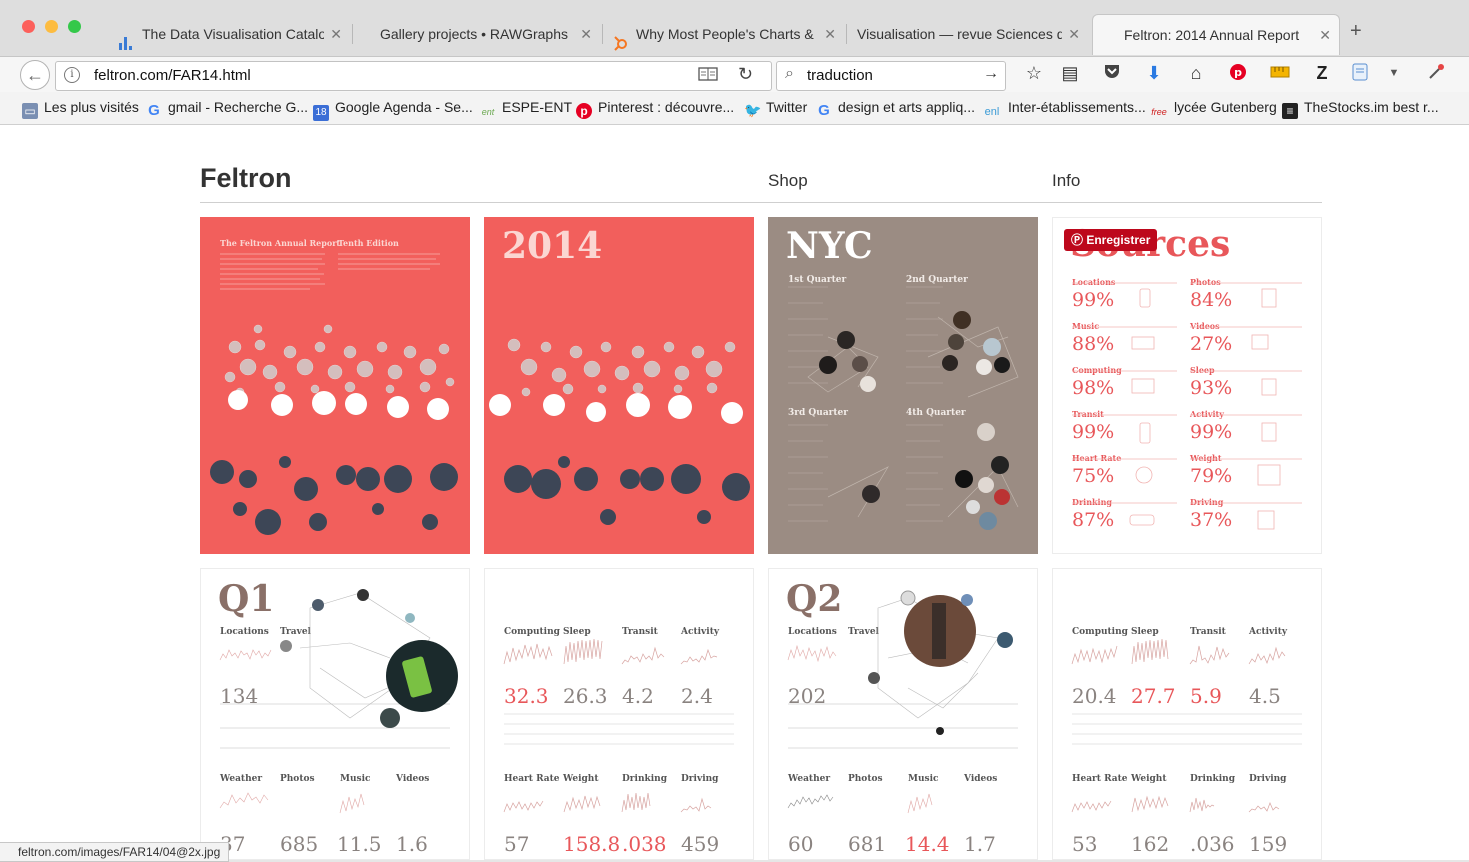 Image resolution: width=1469 pixels, height=862 pixels. What do you see at coordinates (619, 431) in the screenshot?
I see `year-bubble-graphic` at bounding box center [619, 431].